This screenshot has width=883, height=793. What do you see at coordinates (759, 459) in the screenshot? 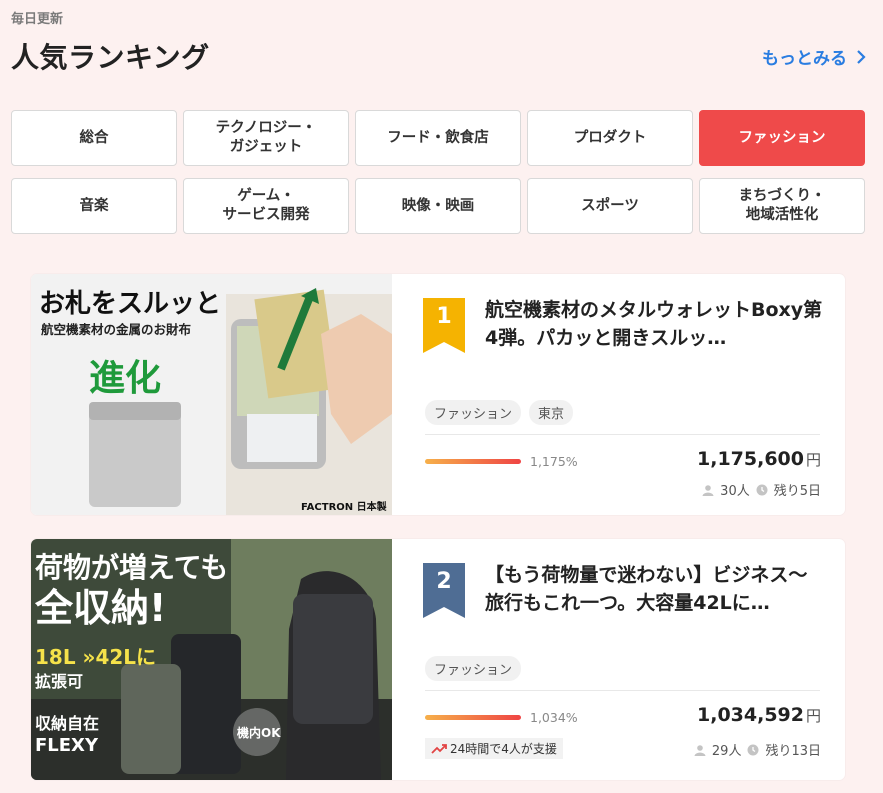
I see `funding-amount: 1,175,600 円` at bounding box center [759, 459].